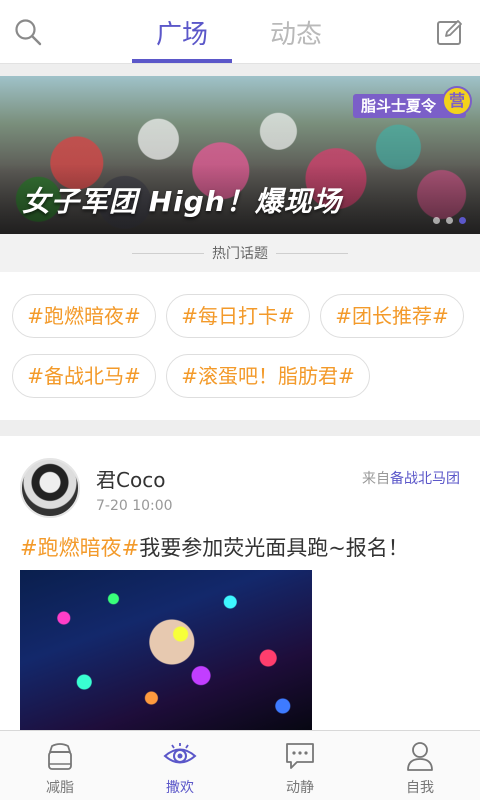  Describe the element at coordinates (84, 316) in the screenshot. I see `topic-tag: #跑燃暗夜#` at that location.